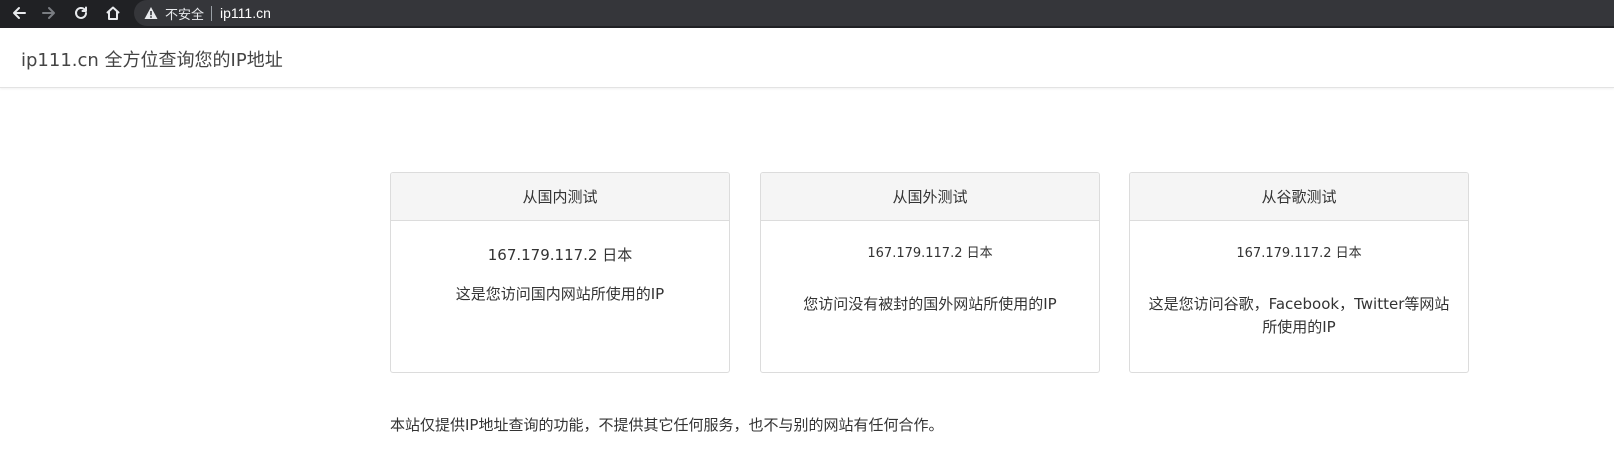 The image size is (1614, 459). I want to click on forward-button, so click(49, 13).